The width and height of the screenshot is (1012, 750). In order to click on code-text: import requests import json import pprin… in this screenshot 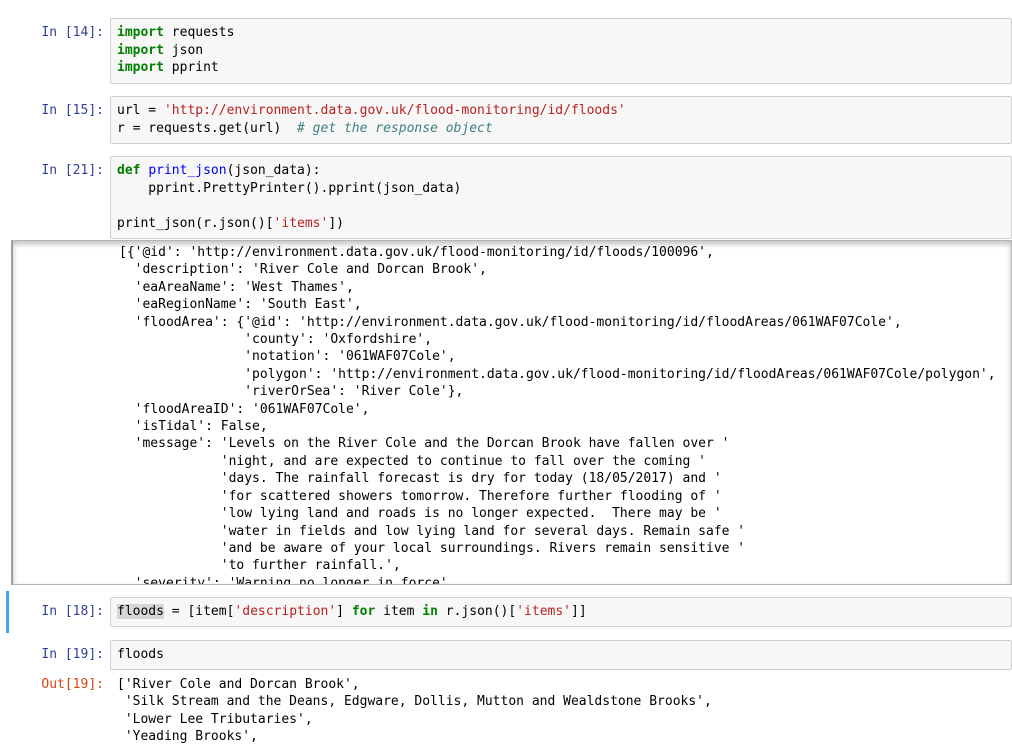, I will do `click(564, 50)`.